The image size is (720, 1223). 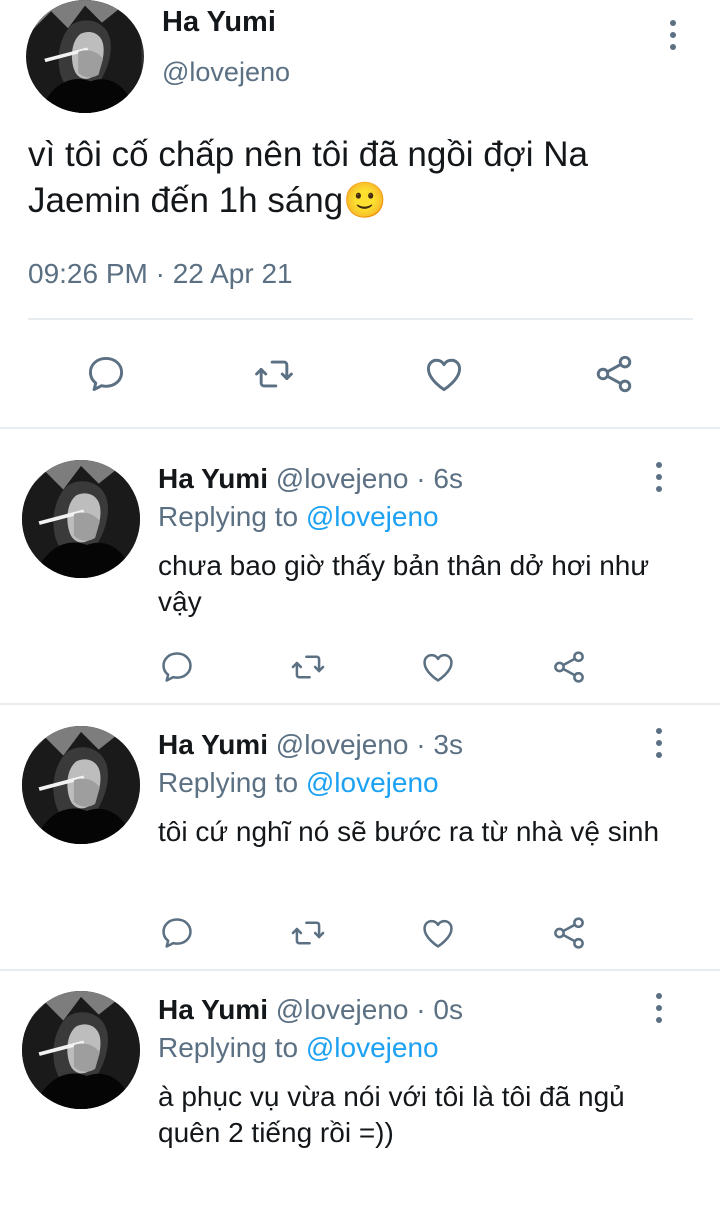 I want to click on reply-header: Ha Yumi @lovejeno · 0s, so click(x=310, y=1010).